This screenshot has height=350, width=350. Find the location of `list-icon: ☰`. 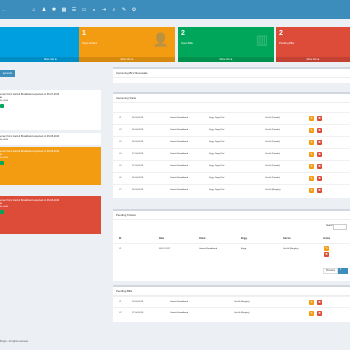

list-icon: ☰ is located at coordinates (74, 10).